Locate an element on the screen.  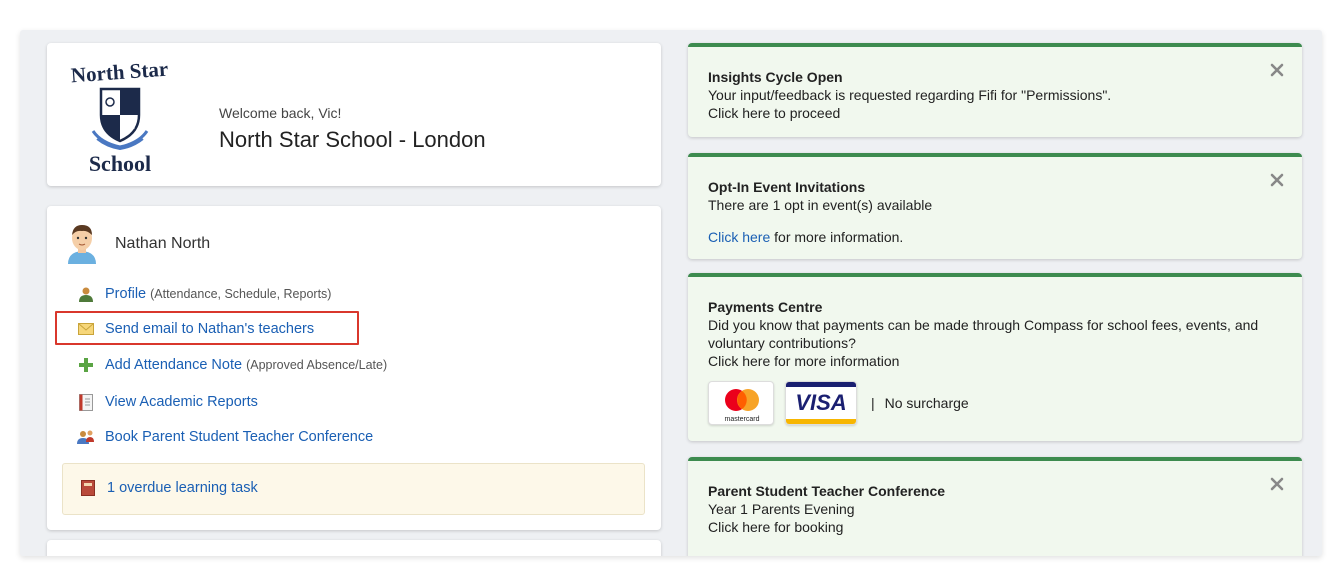
plus-icon is located at coordinates (86, 365).